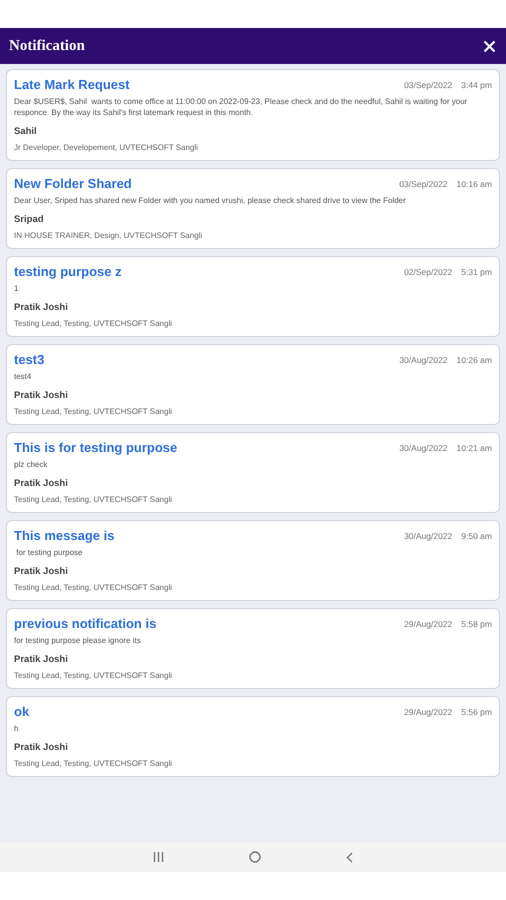 The width and height of the screenshot is (506, 900). What do you see at coordinates (474, 184) in the screenshot?
I see `notification-time: 10:16 am` at bounding box center [474, 184].